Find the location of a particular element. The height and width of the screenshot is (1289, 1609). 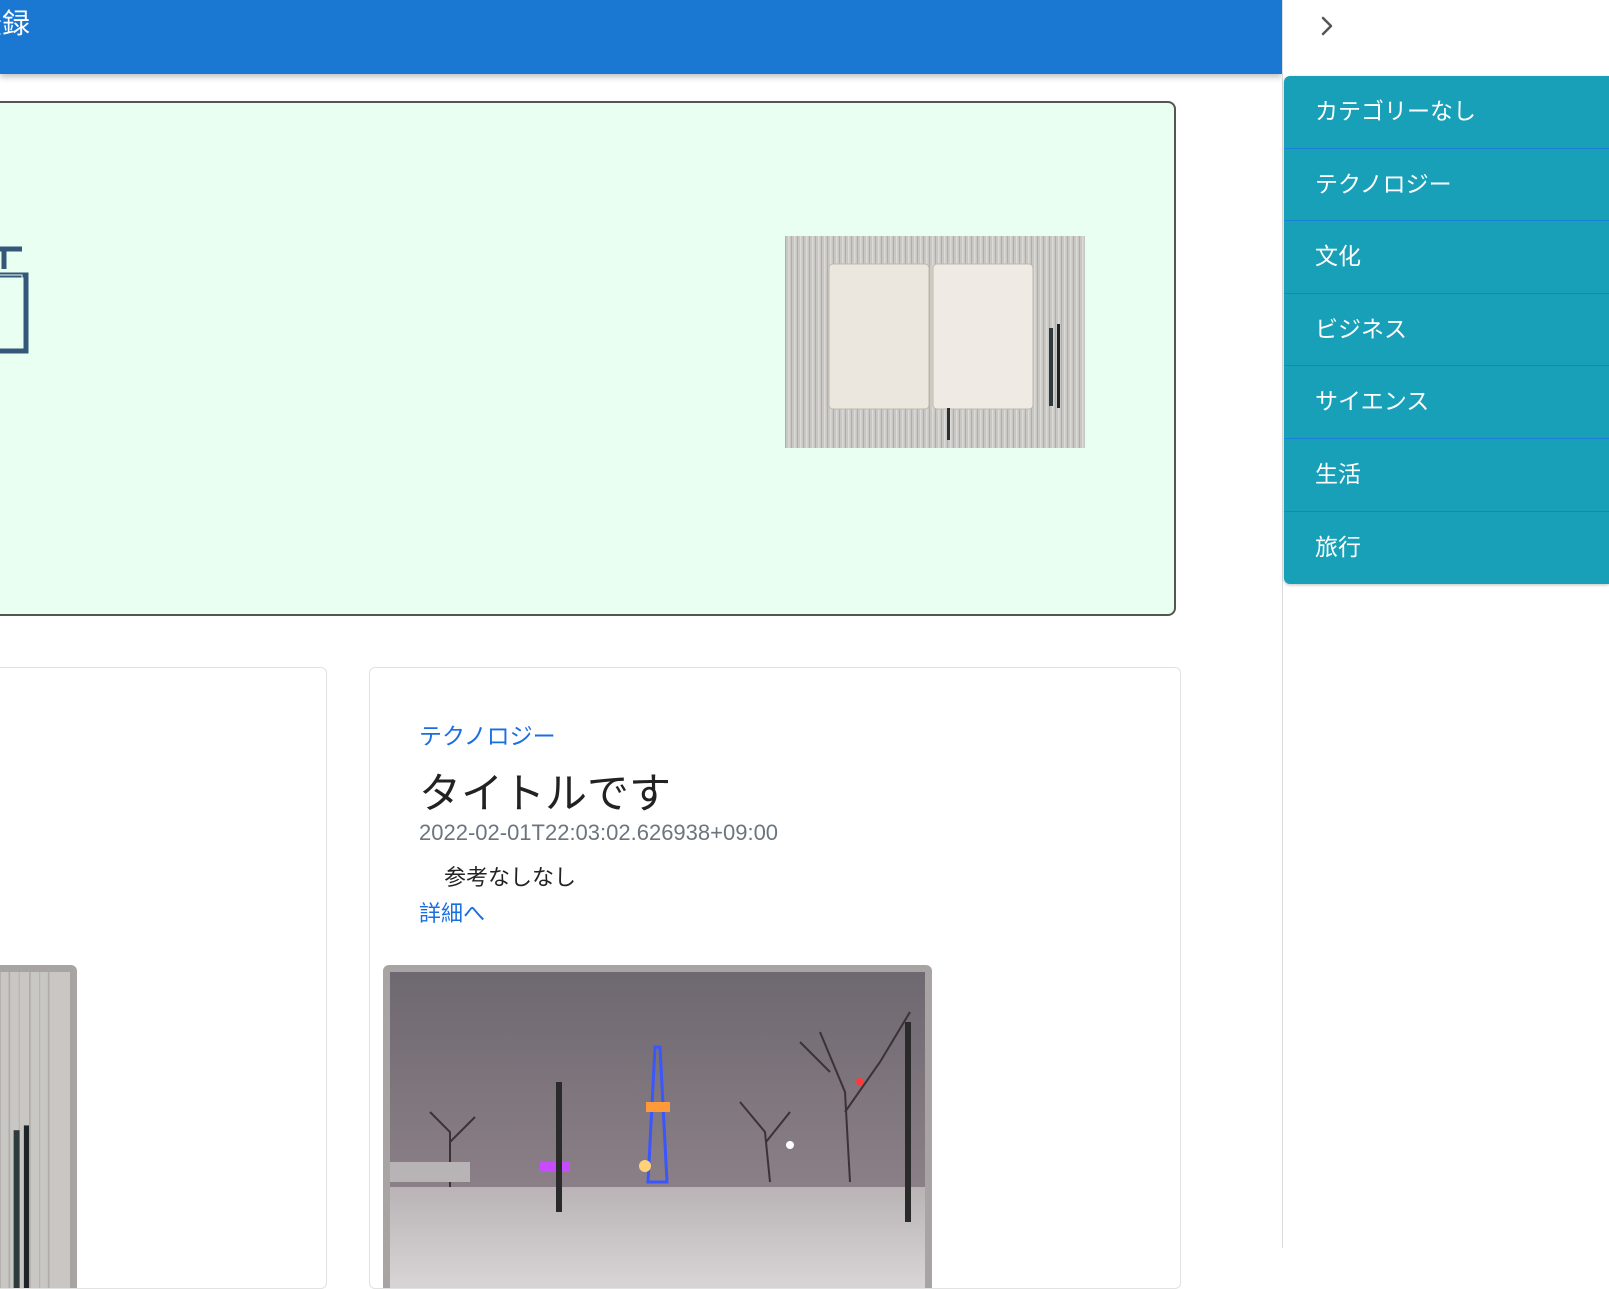

post-detail-link: 詳細へ is located at coordinates (452, 912).